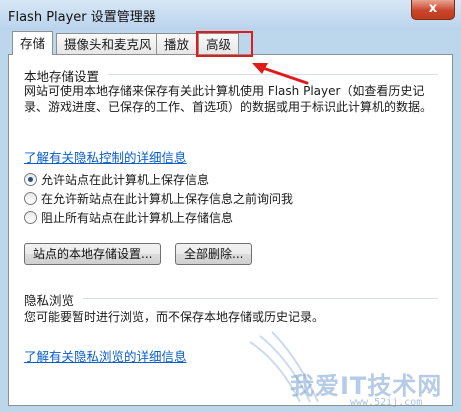 This screenshot has width=461, height=412. Describe the element at coordinates (167, 199) in the screenshot. I see `radio-label: 在允许新站点在此计算机上保存信息之前询问我` at that location.